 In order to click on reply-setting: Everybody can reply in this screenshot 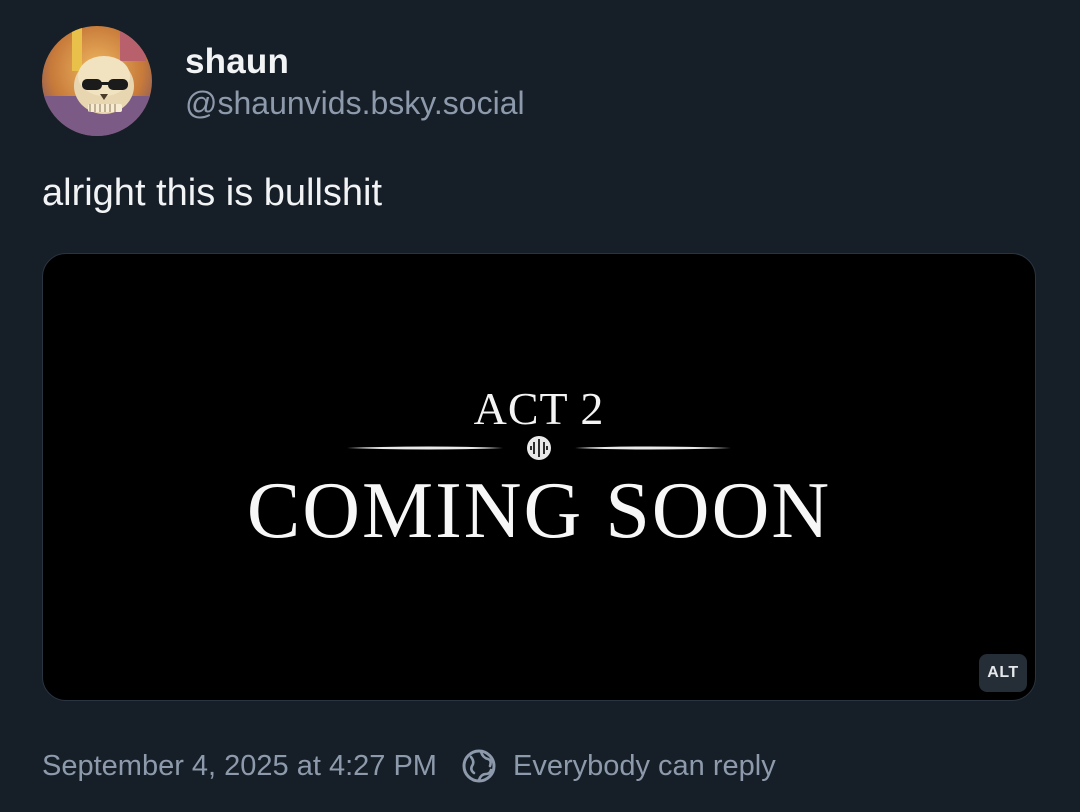, I will do `click(644, 766)`.